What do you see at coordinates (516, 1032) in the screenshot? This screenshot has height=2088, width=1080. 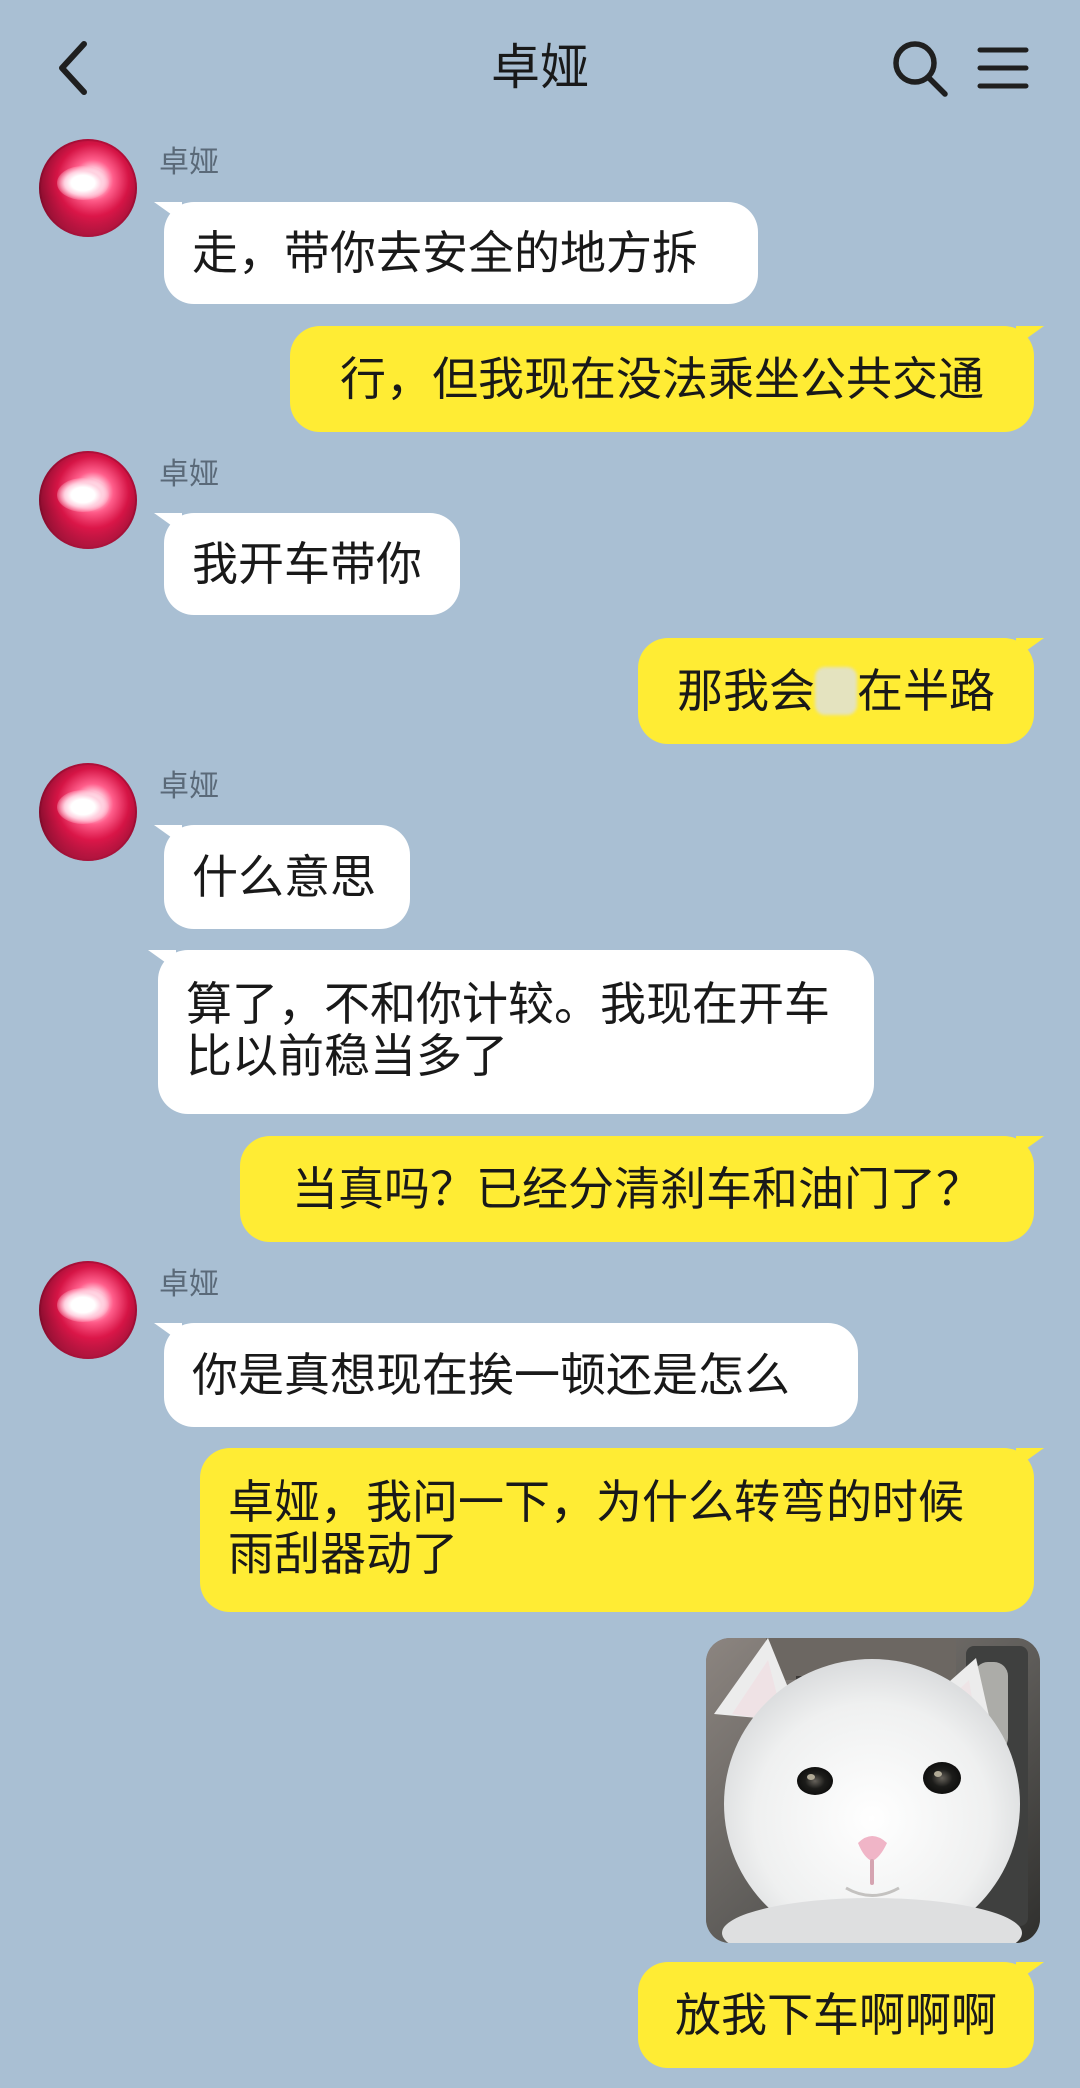 I see `message-bubble-received: 算了，不和你计较。我现在开车比以前稳当多了` at bounding box center [516, 1032].